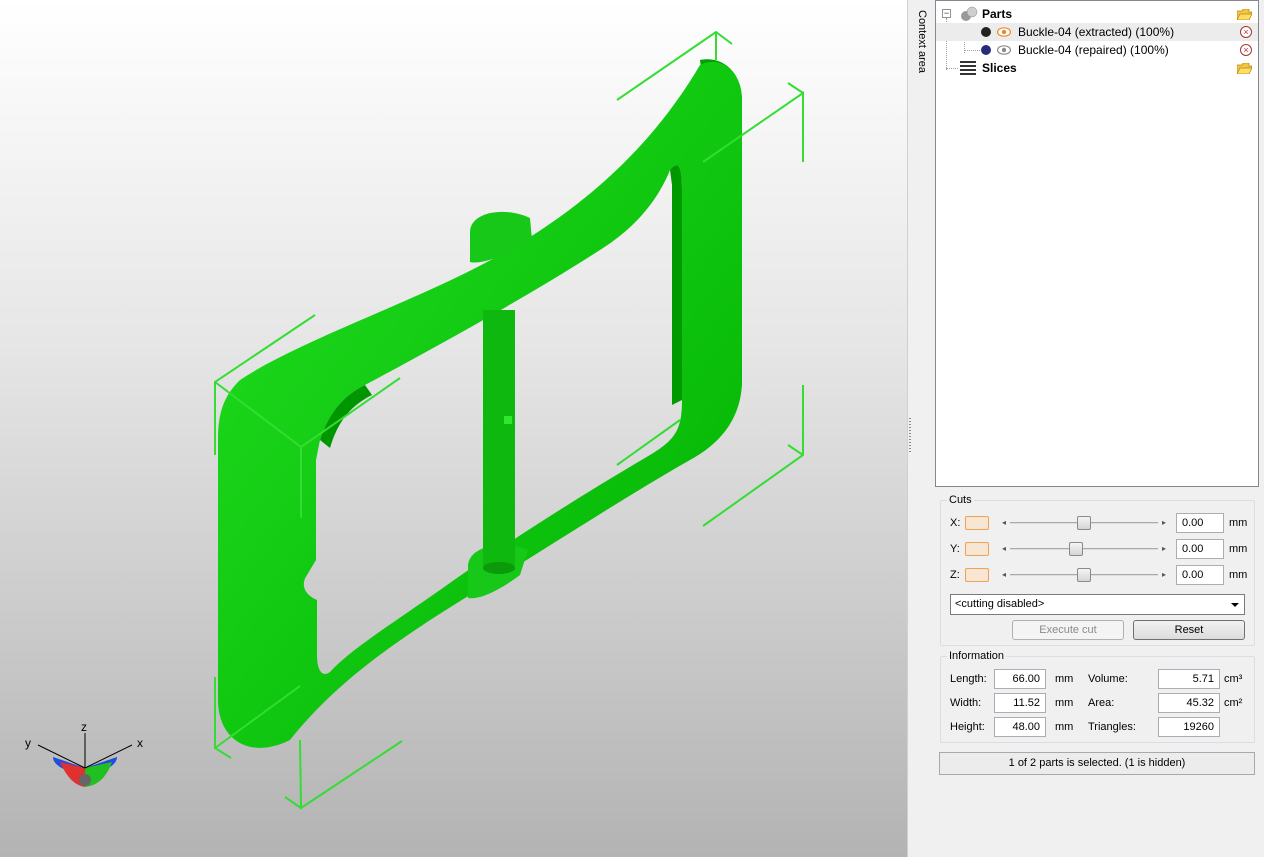 The image size is (1264, 857). Describe the element at coordinates (84, 753) in the screenshot. I see `axis-gizmo: z y x` at that location.